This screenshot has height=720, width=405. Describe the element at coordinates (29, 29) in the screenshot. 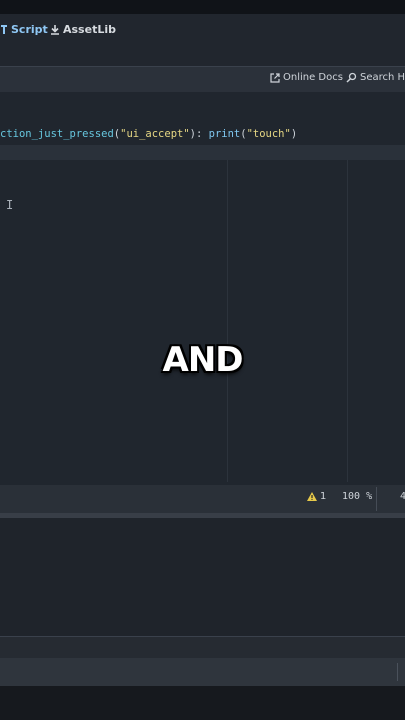

I see `script-label: Script` at that location.